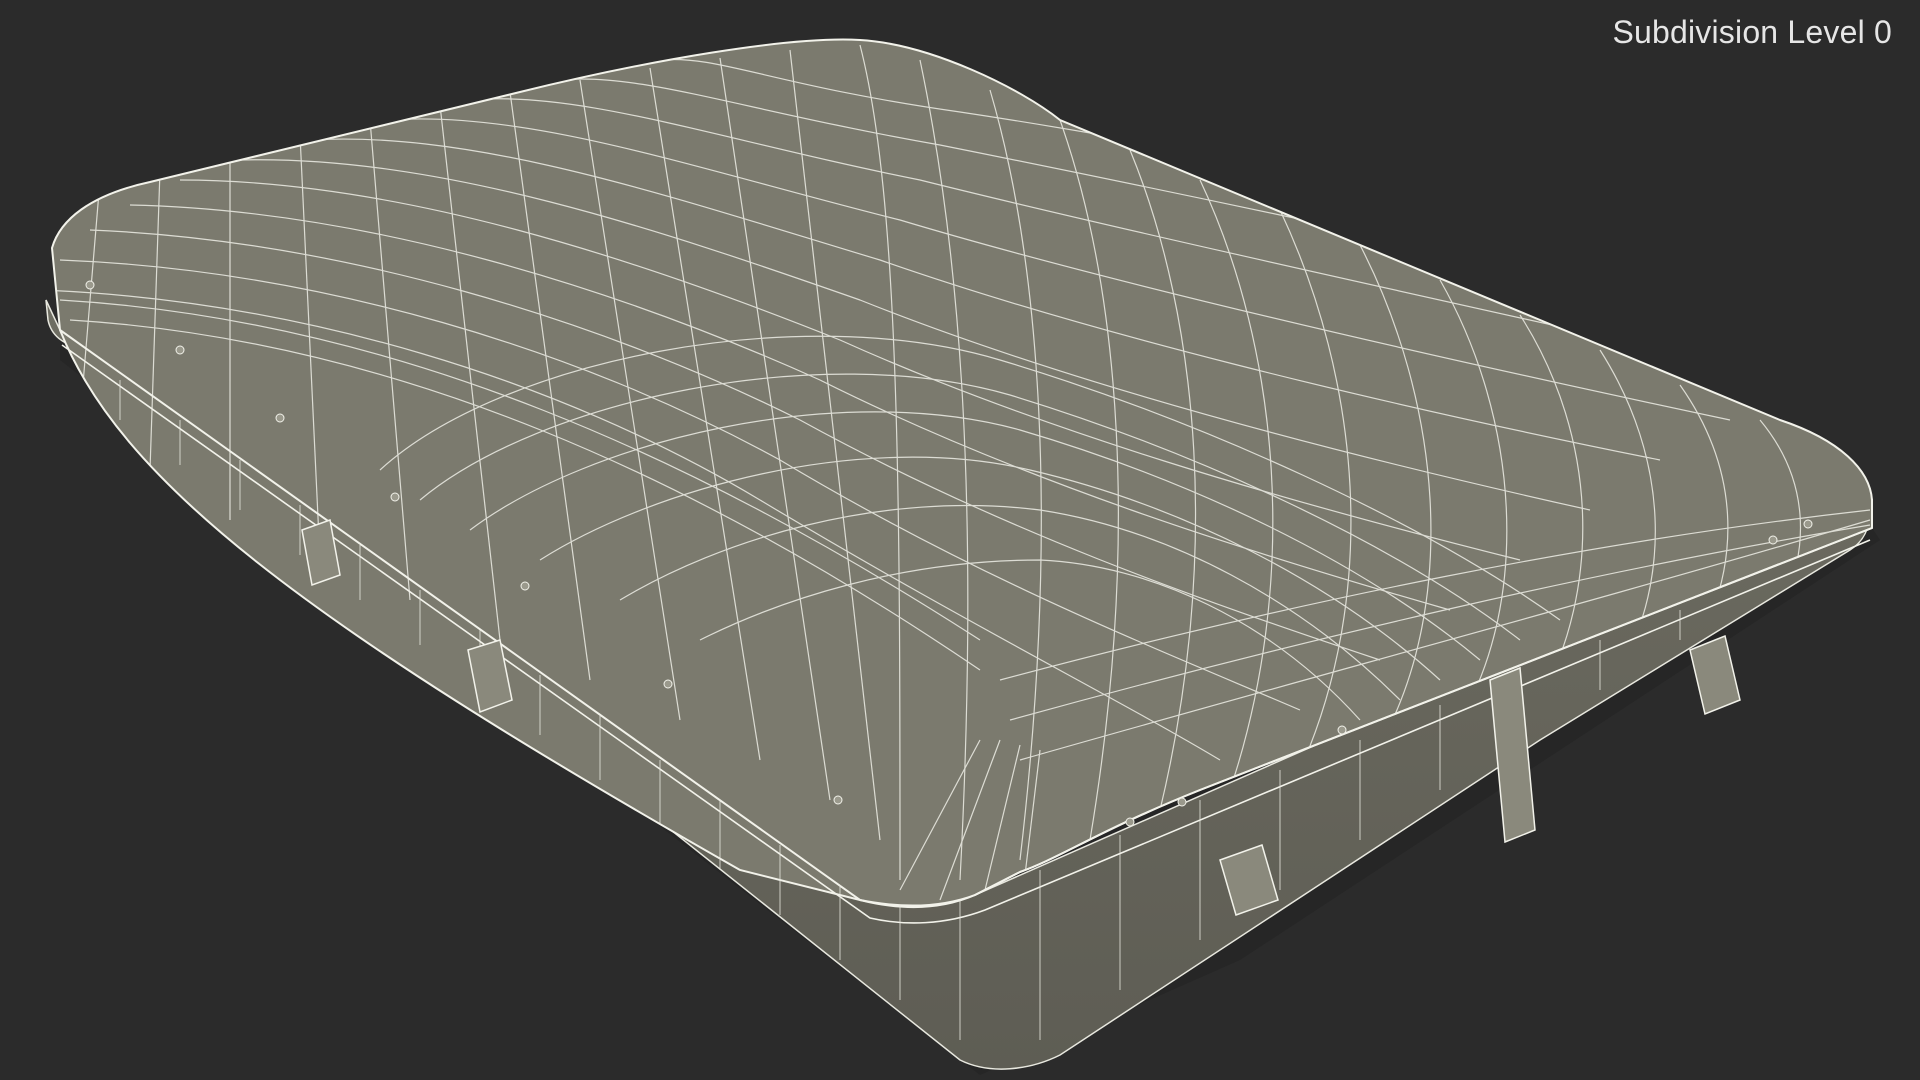  What do you see at coordinates (1752, 32) in the screenshot?
I see `subdivision-level-label: Subdivision Level 0` at bounding box center [1752, 32].